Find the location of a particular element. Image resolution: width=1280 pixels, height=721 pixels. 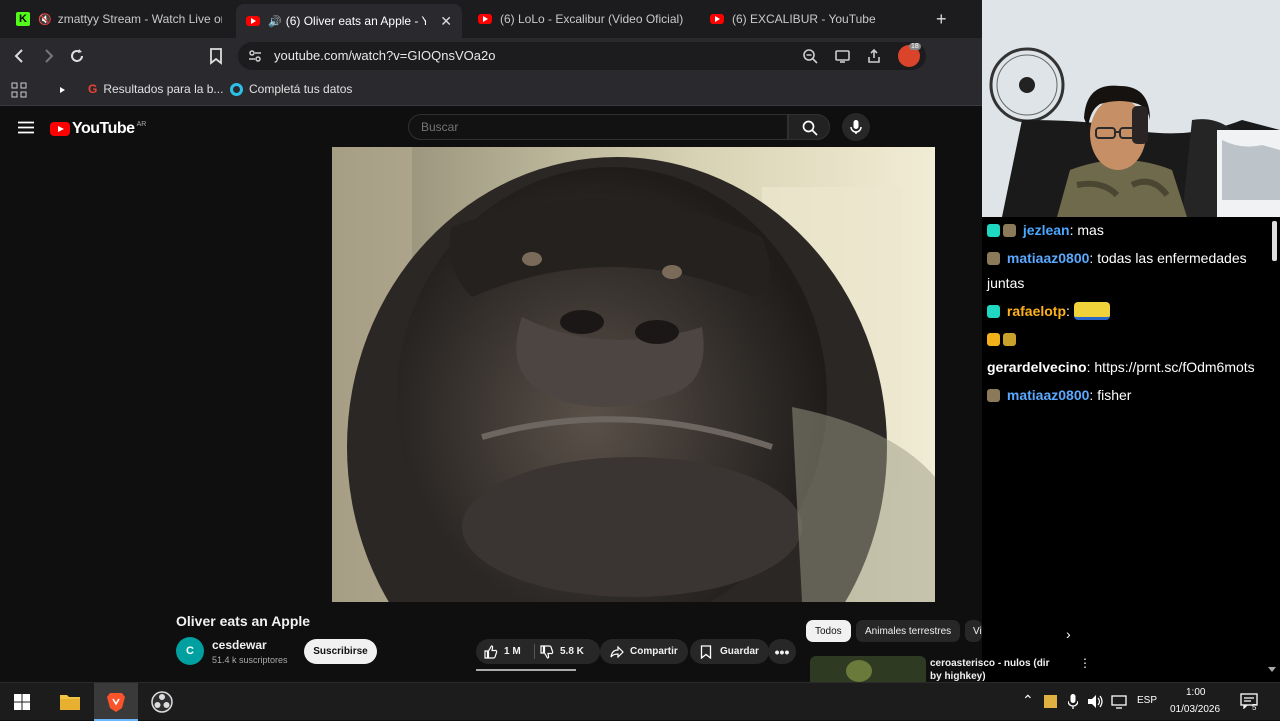

chat-text: https://prnt.sc/fOdm6mots is located at coordinates (1174, 367).